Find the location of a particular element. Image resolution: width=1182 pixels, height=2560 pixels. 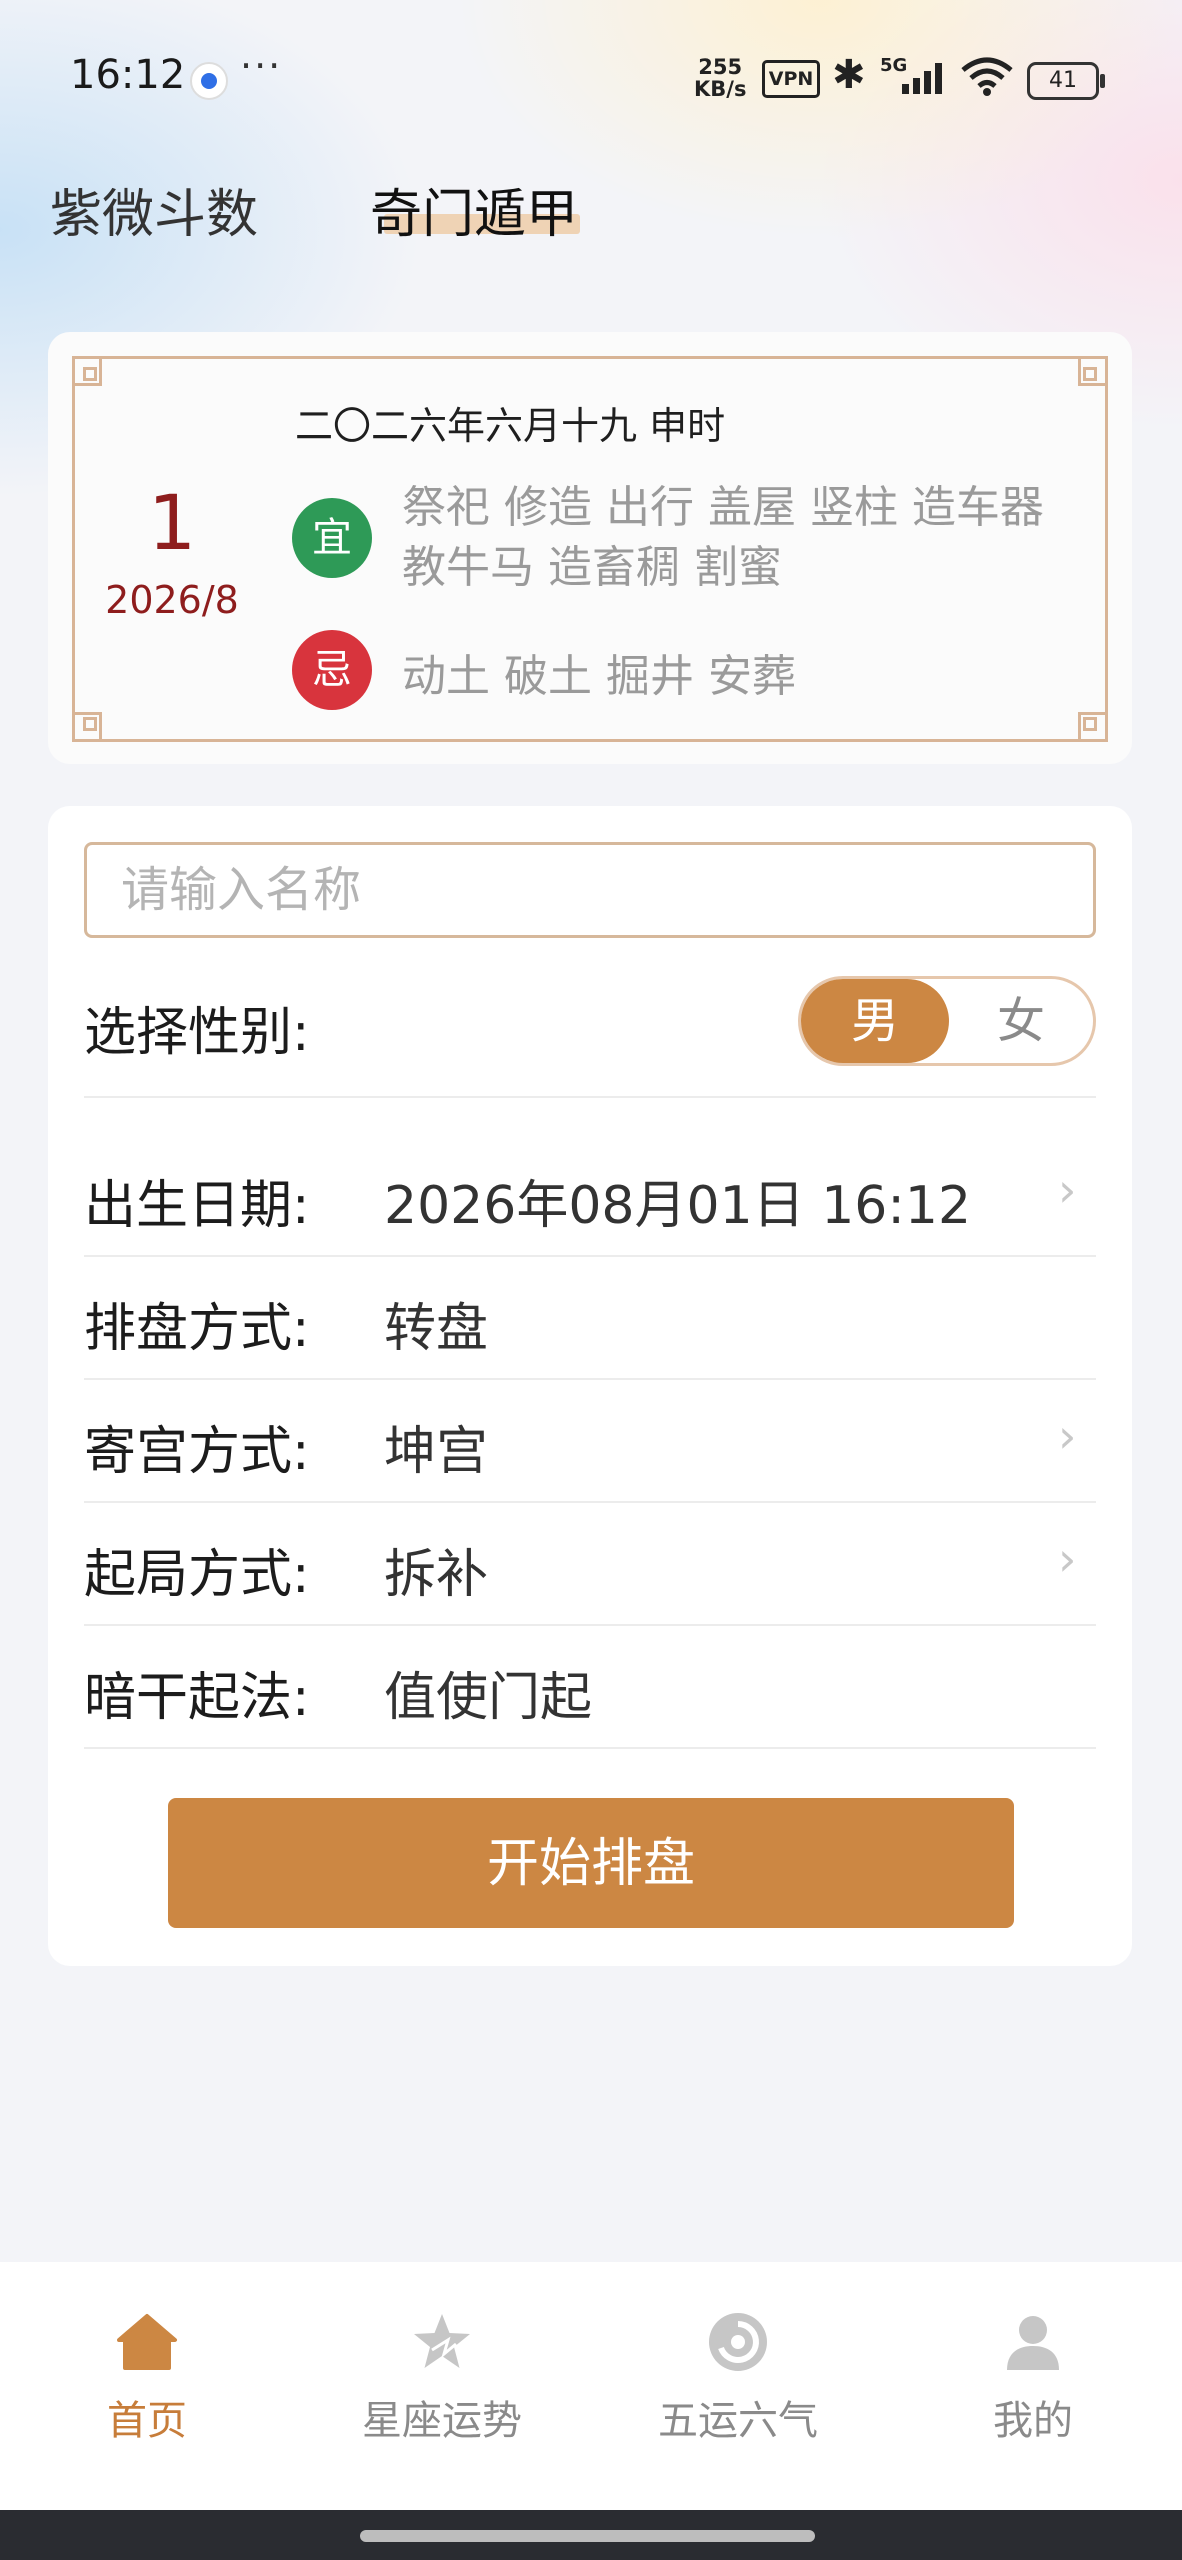

signal-icon is located at coordinates (922, 78).